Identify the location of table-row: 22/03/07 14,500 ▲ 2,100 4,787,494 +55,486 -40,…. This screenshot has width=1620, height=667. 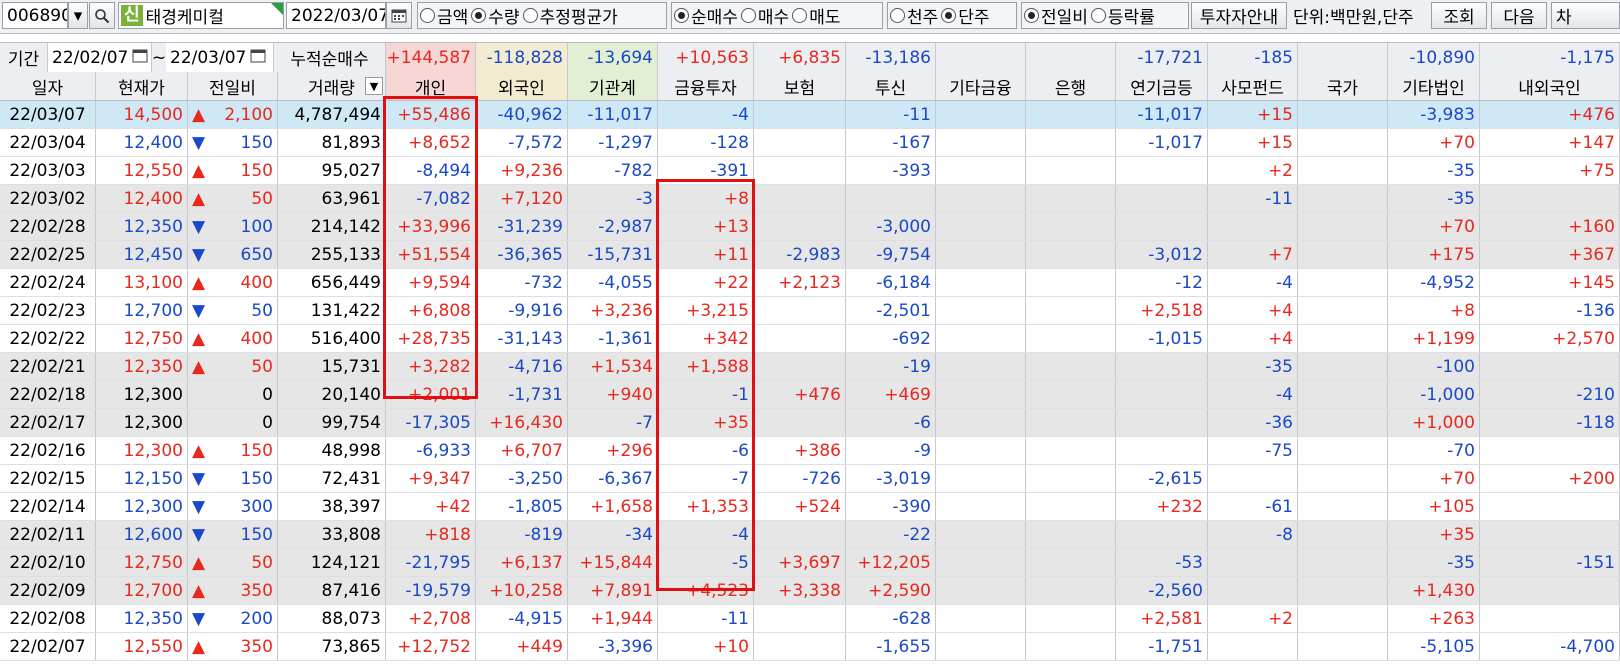
(810, 115).